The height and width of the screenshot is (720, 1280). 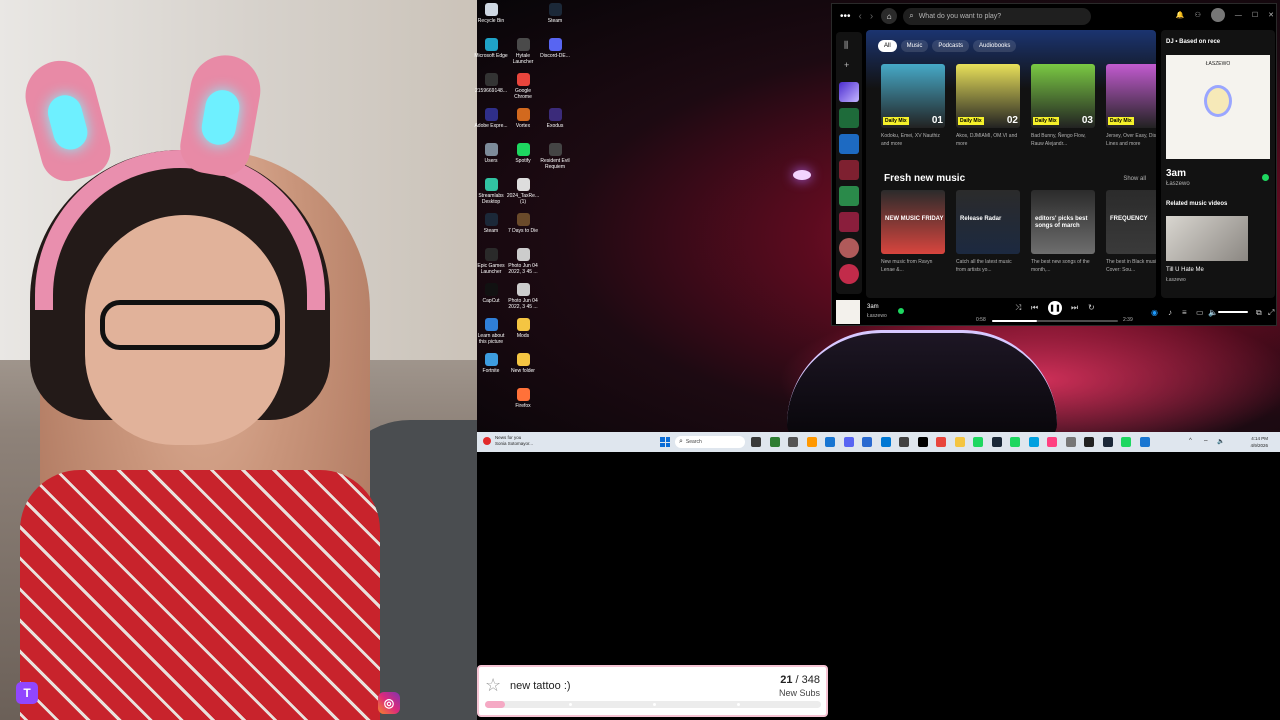 What do you see at coordinates (1217, 15) in the screenshot?
I see `avatar` at bounding box center [1217, 15].